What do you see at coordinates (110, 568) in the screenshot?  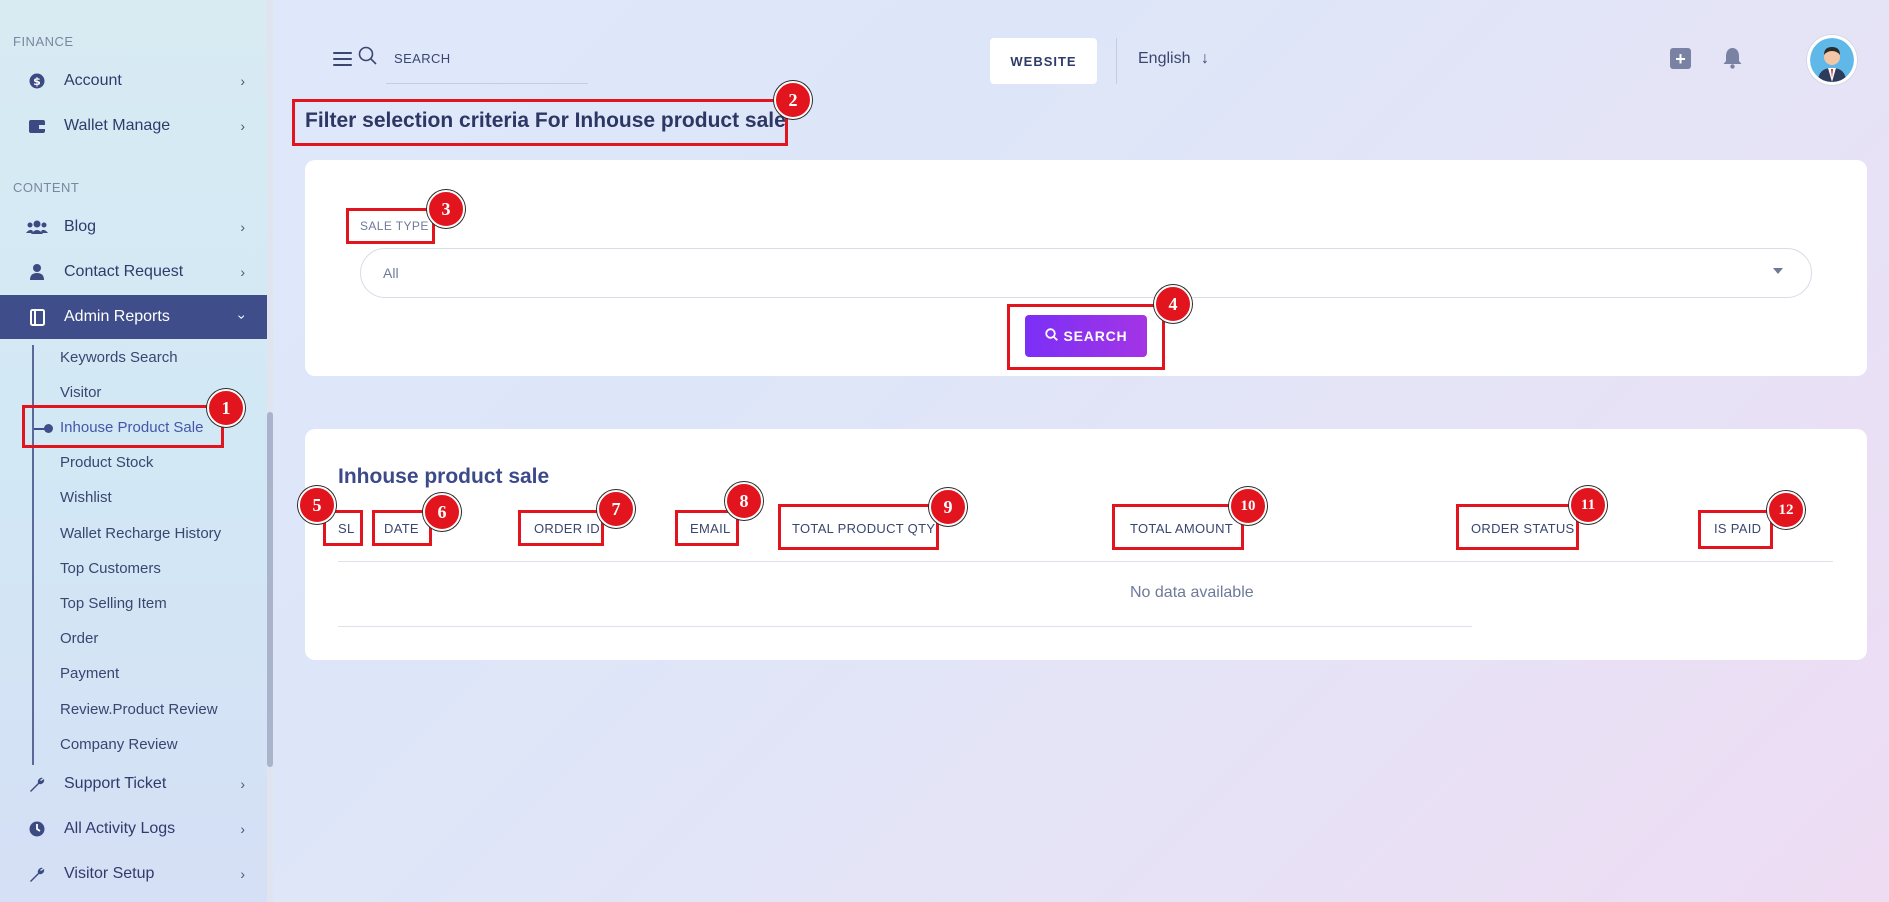 I see `sidebar-subitem-top-customers: Top Customers` at bounding box center [110, 568].